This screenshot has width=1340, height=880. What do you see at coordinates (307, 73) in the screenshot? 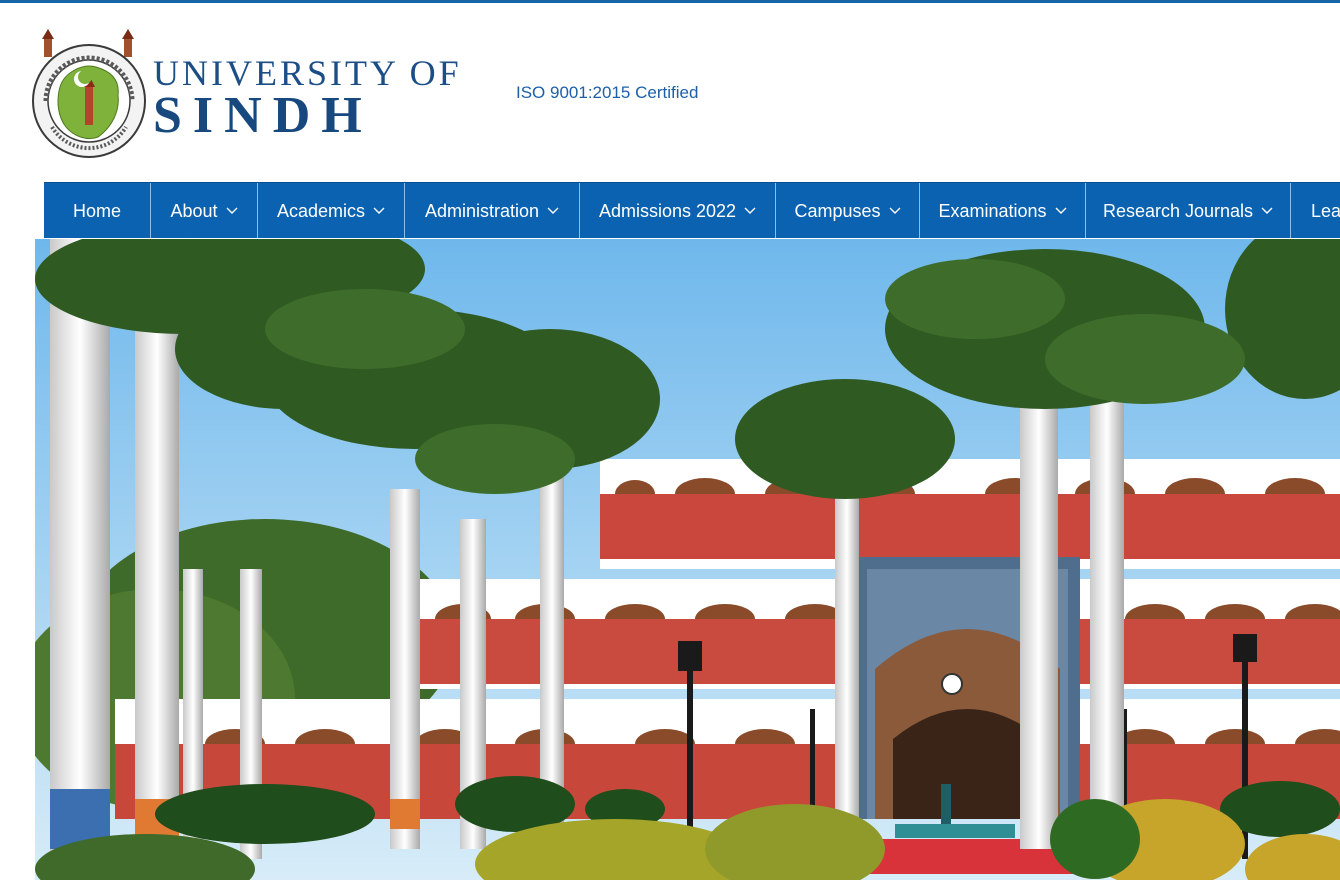
I see `wordmark-line1: UNIVERSITY OF` at bounding box center [307, 73].